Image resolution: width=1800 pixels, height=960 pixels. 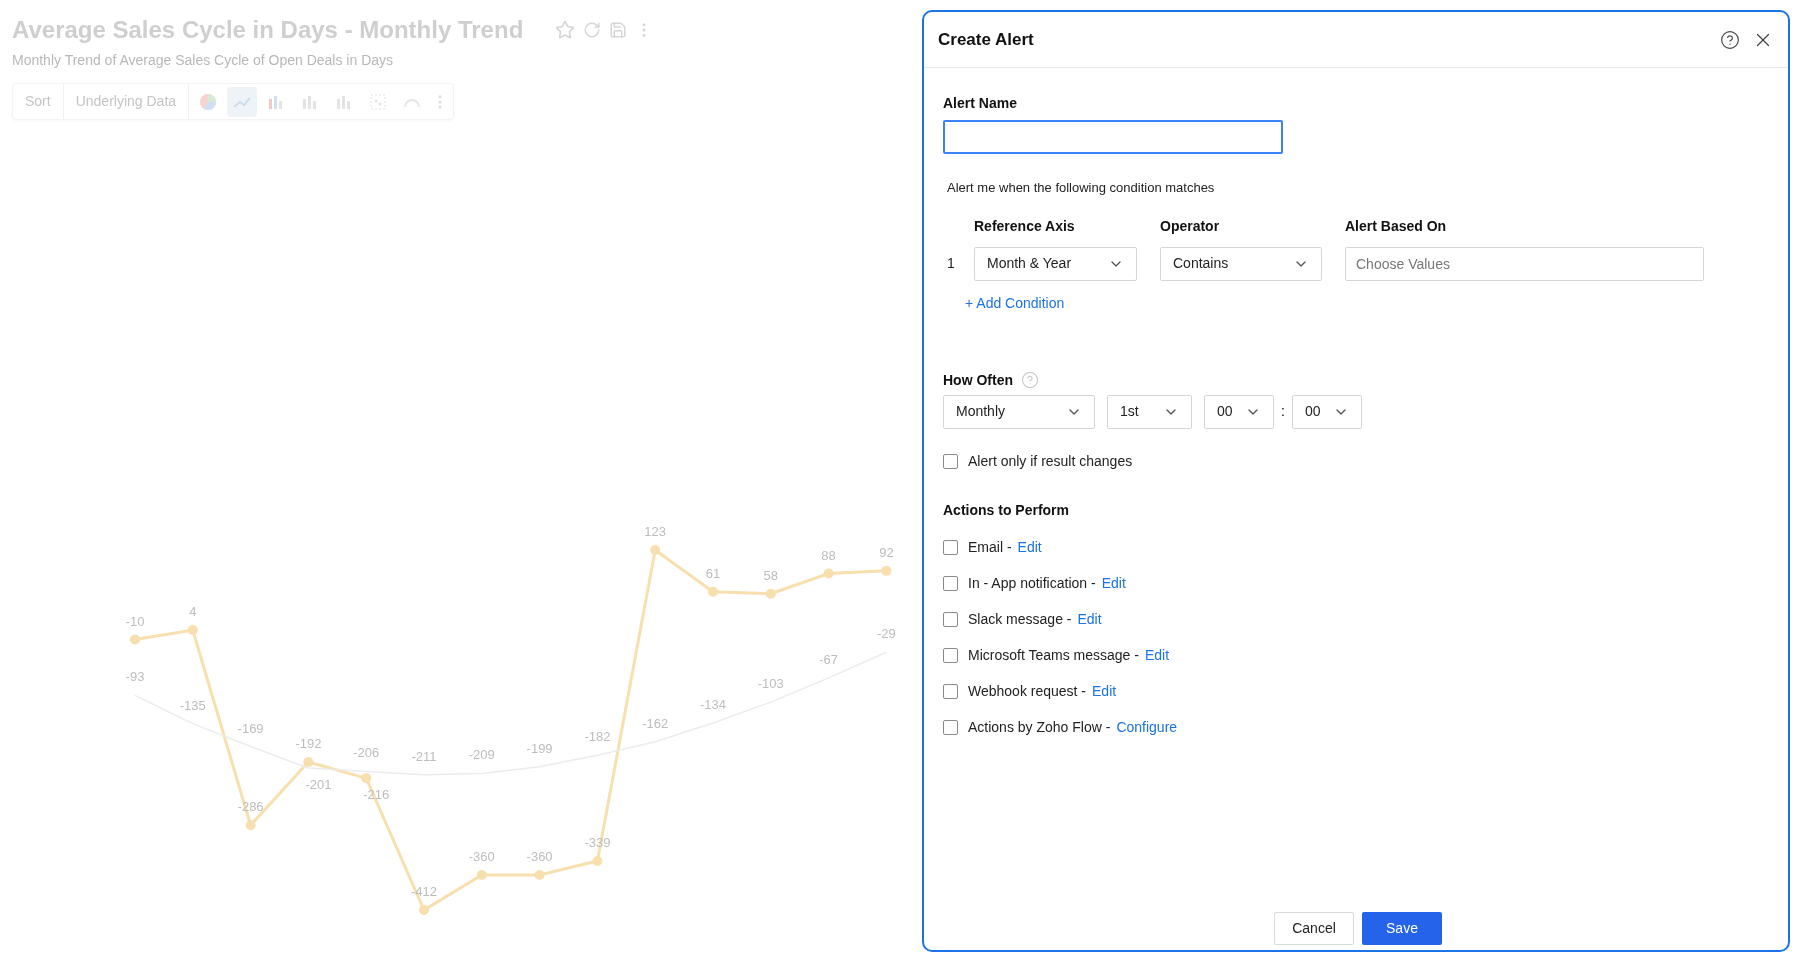 What do you see at coordinates (1025, 226) in the screenshot?
I see `column-header: Reference Axis` at bounding box center [1025, 226].